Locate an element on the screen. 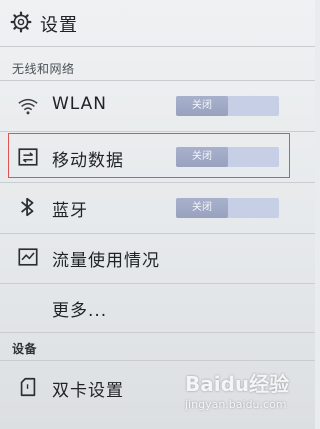 Image resolution: width=320 pixels, height=429 pixels. section-label-device: 设备 is located at coordinates (25, 349).